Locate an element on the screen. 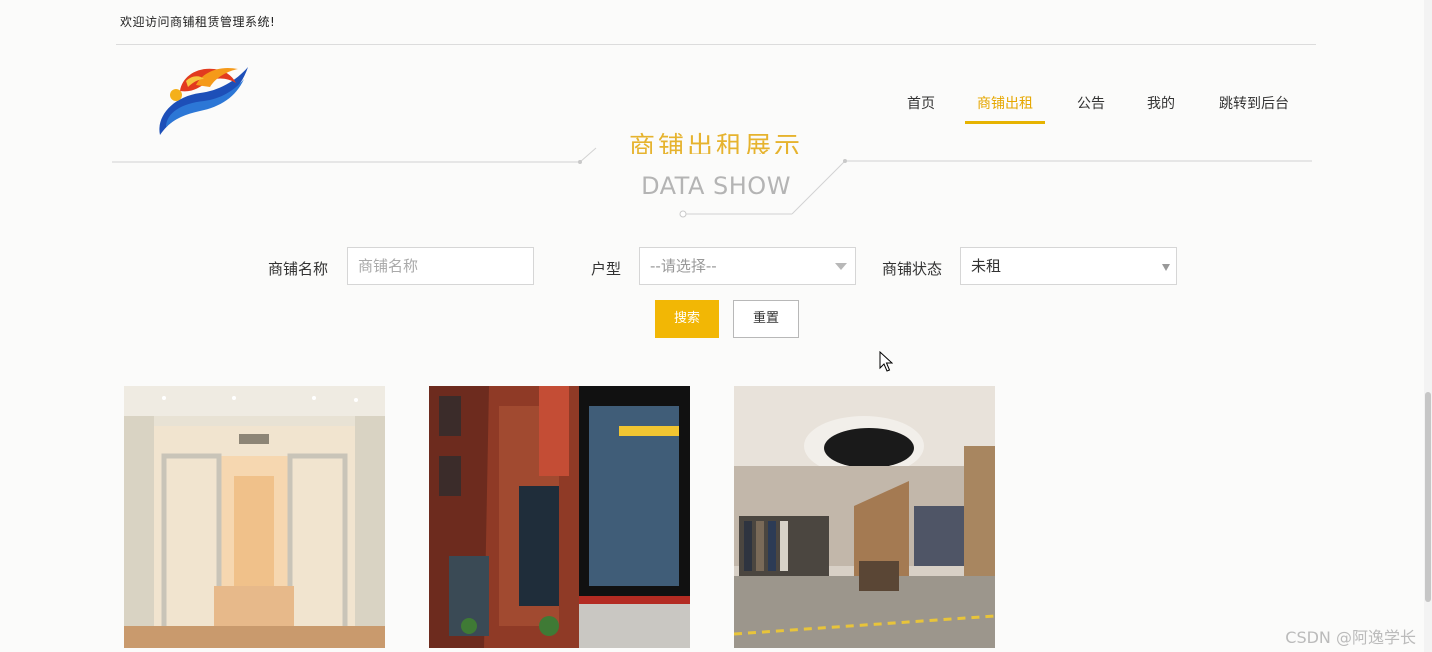 The image size is (1432, 652). shop-name-input is located at coordinates (440, 266).